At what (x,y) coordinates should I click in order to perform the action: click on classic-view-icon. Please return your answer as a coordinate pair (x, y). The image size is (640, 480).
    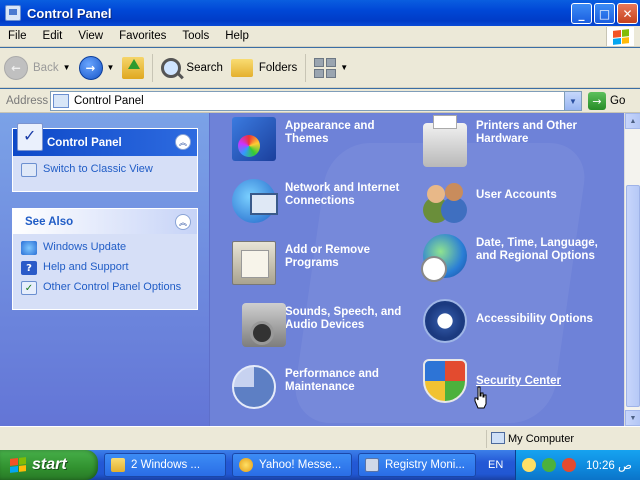
    Looking at the image, I should click on (29, 170).